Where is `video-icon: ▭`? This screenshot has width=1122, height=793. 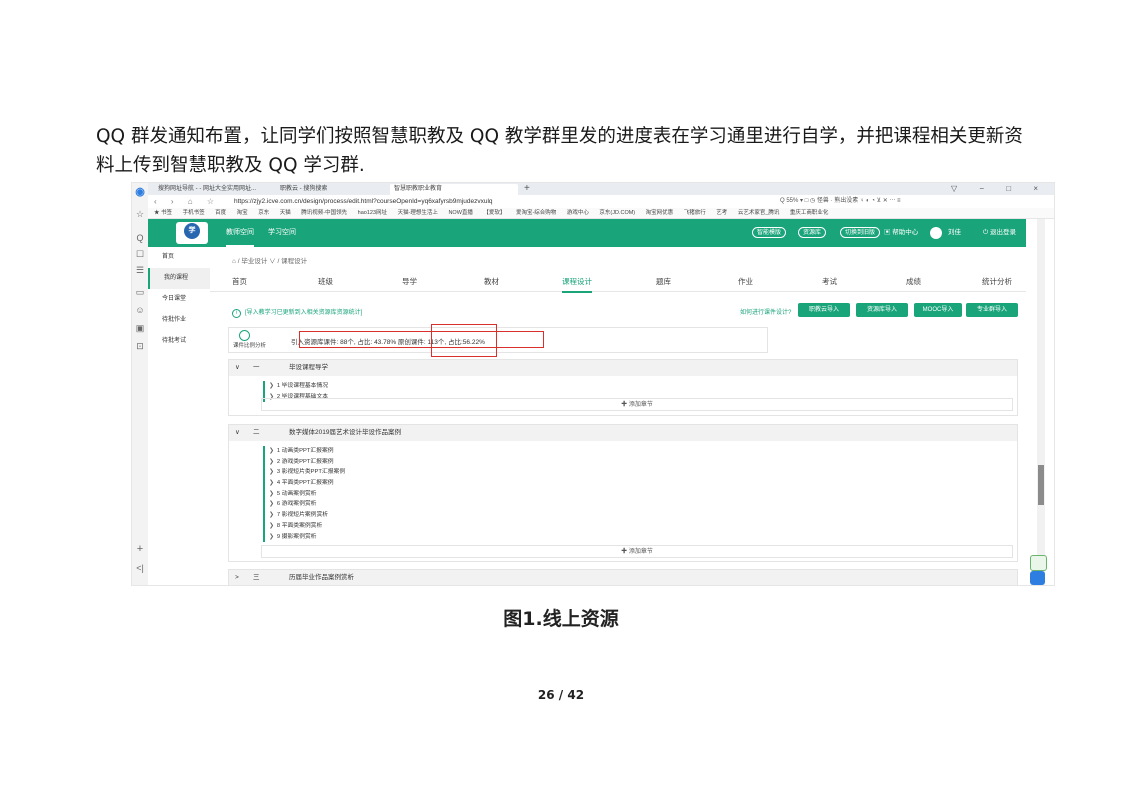 video-icon: ▭ is located at coordinates (140, 292).